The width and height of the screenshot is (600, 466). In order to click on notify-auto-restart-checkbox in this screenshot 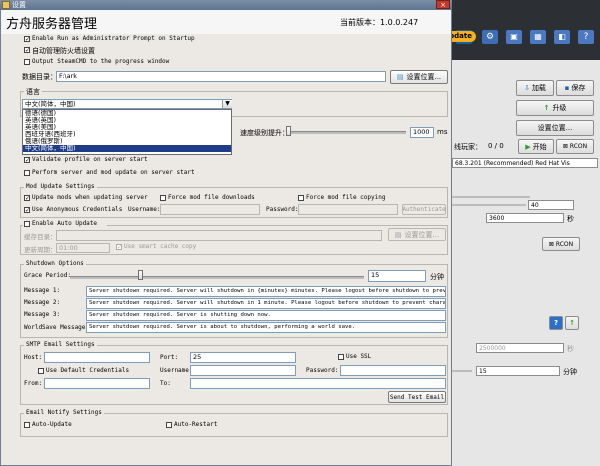, I will do `click(169, 425)`.